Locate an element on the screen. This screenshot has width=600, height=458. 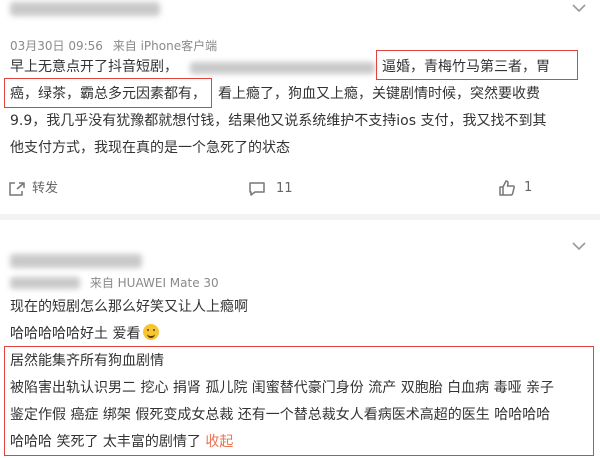
laughing-emoji-icon is located at coordinates (151, 332).